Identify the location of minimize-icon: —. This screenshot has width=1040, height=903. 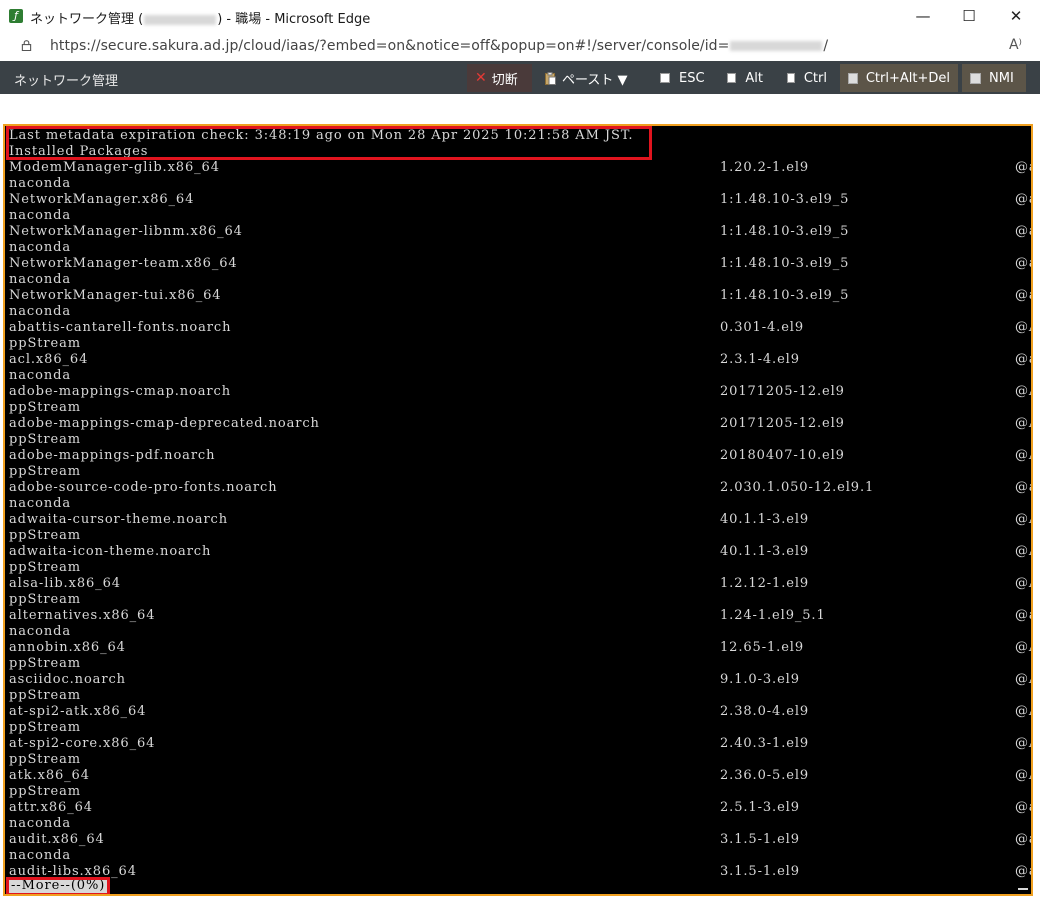
(923, 16).